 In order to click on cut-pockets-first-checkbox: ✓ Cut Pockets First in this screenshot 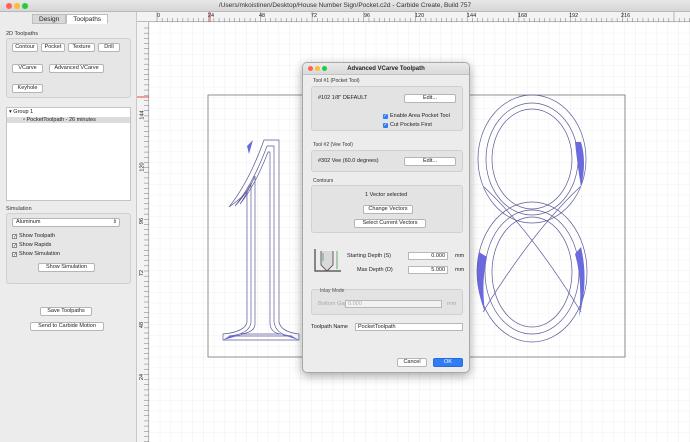, I will do `click(407, 125)`.